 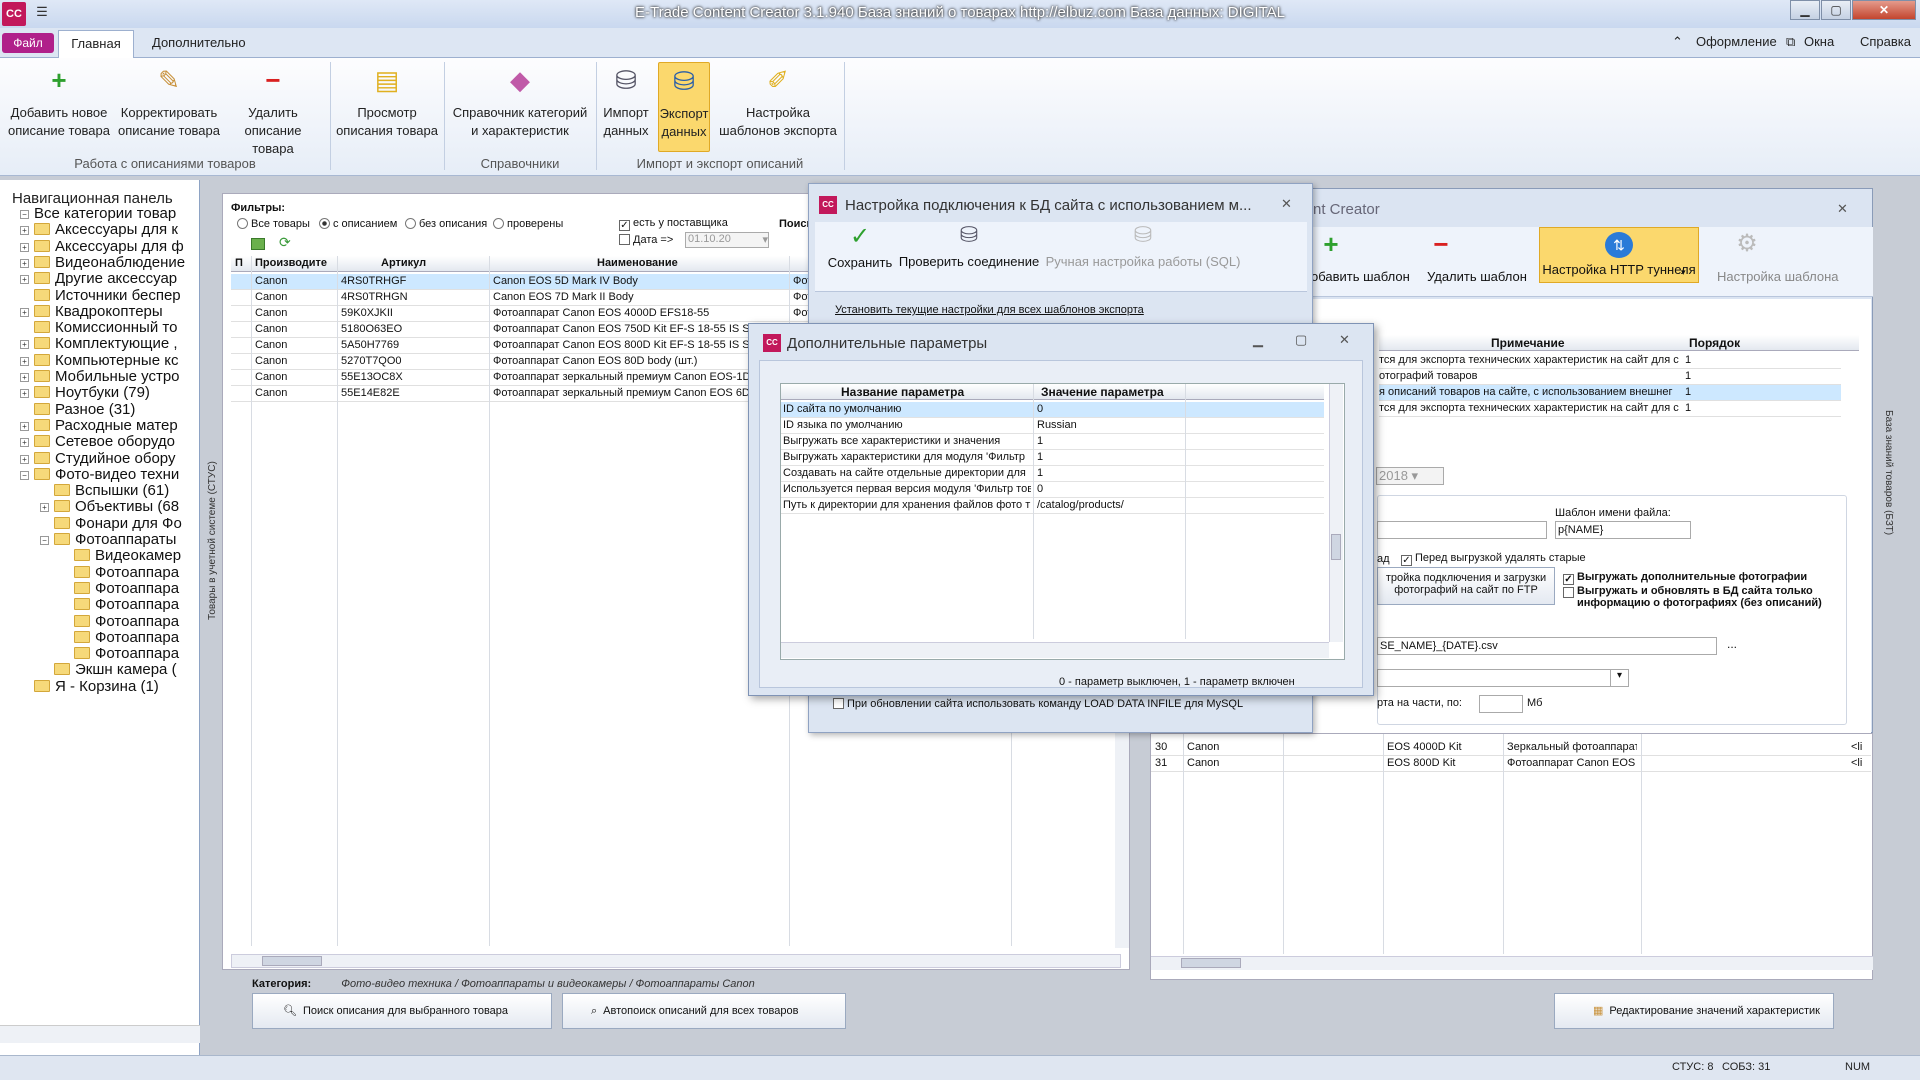 What do you see at coordinates (116, 686) in the screenshot?
I see `tree-item: Я - Корзина (1)` at bounding box center [116, 686].